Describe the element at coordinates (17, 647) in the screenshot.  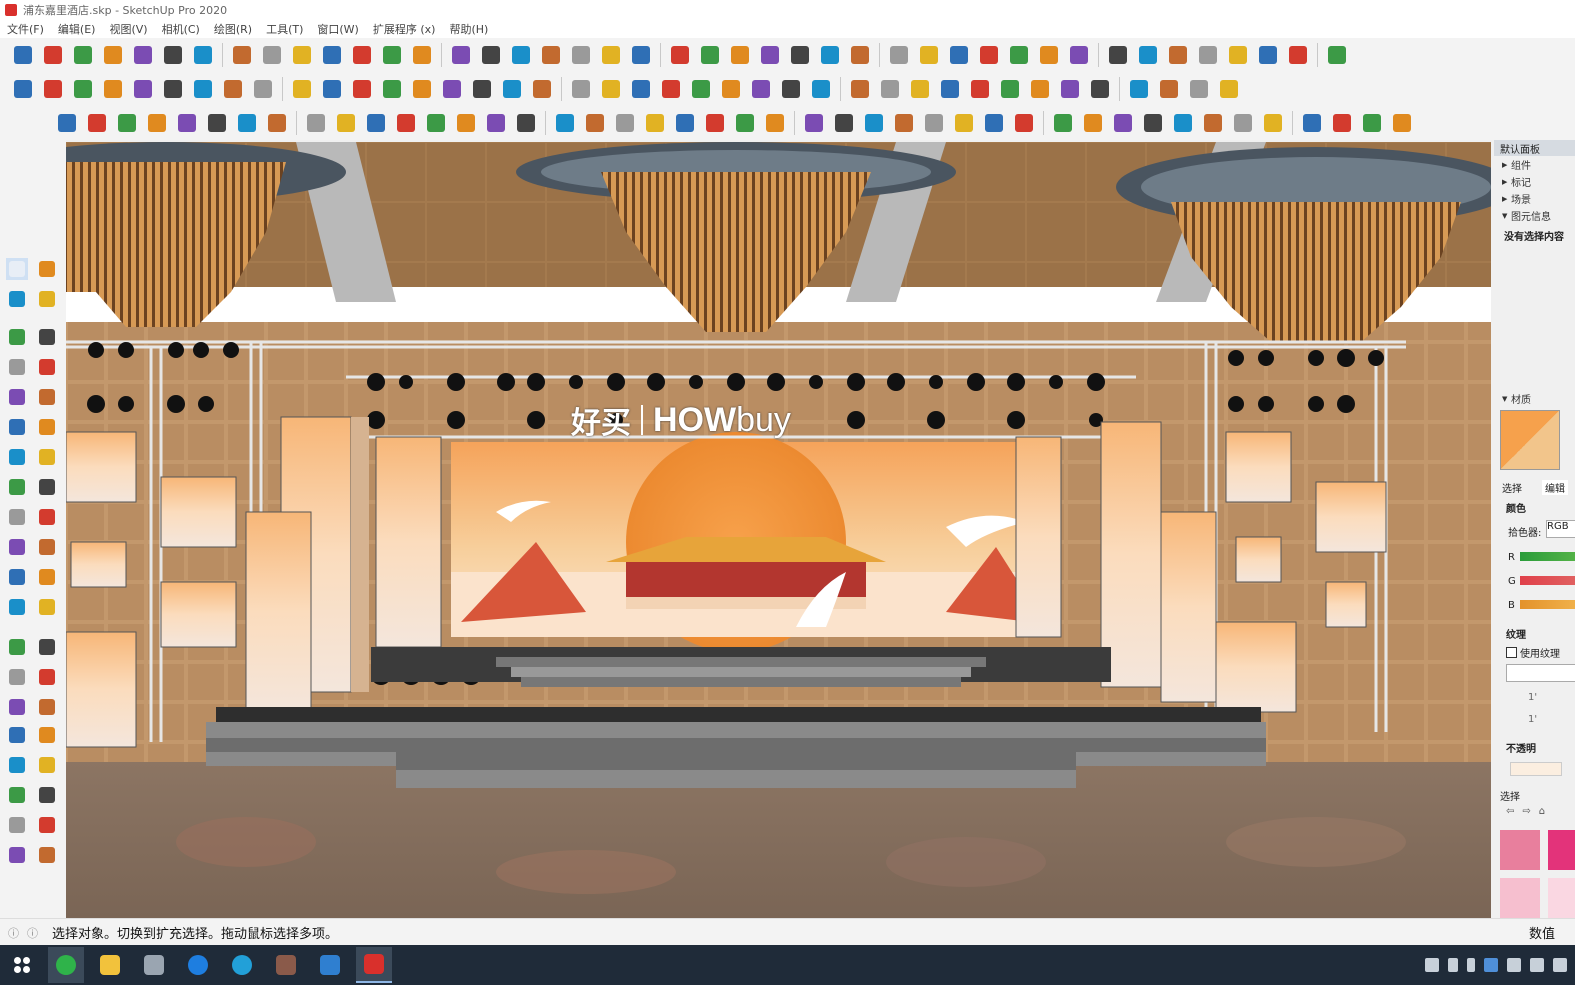
I see `axes-tool` at that location.